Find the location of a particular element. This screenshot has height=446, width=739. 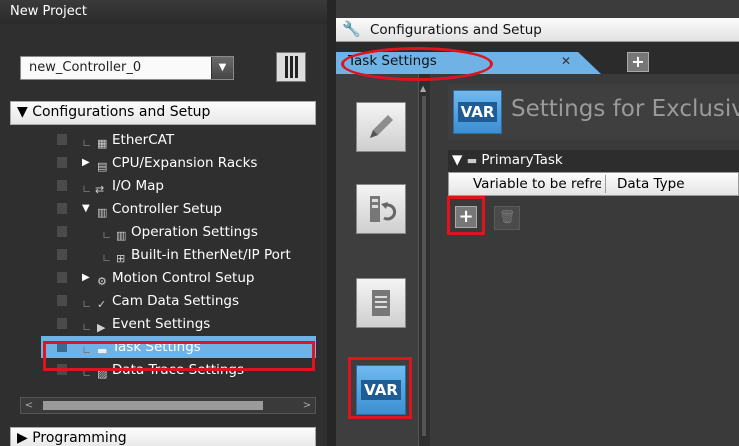

pencil-icon is located at coordinates (381, 126).